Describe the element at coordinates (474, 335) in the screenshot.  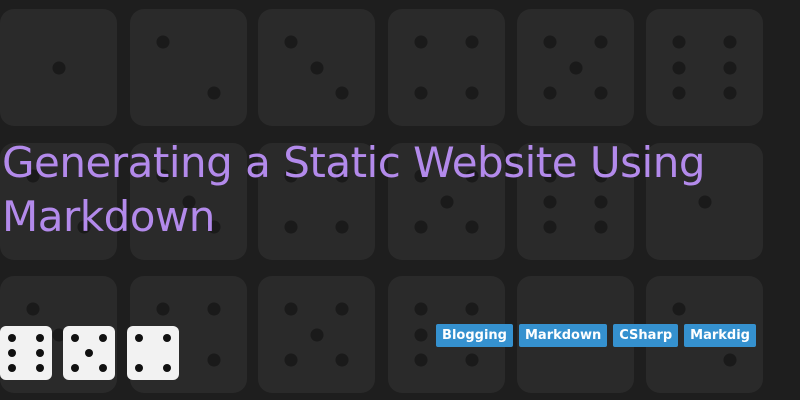
I see `tag-blogging: Blogging` at that location.